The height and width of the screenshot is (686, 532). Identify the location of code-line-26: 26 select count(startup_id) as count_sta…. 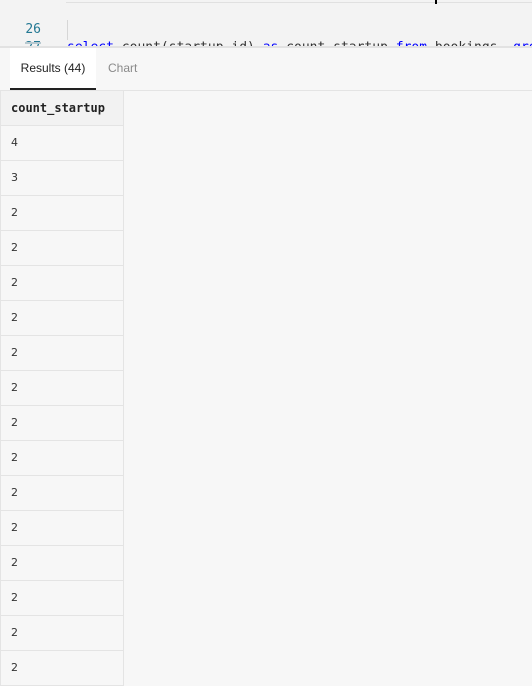
(266, 24).